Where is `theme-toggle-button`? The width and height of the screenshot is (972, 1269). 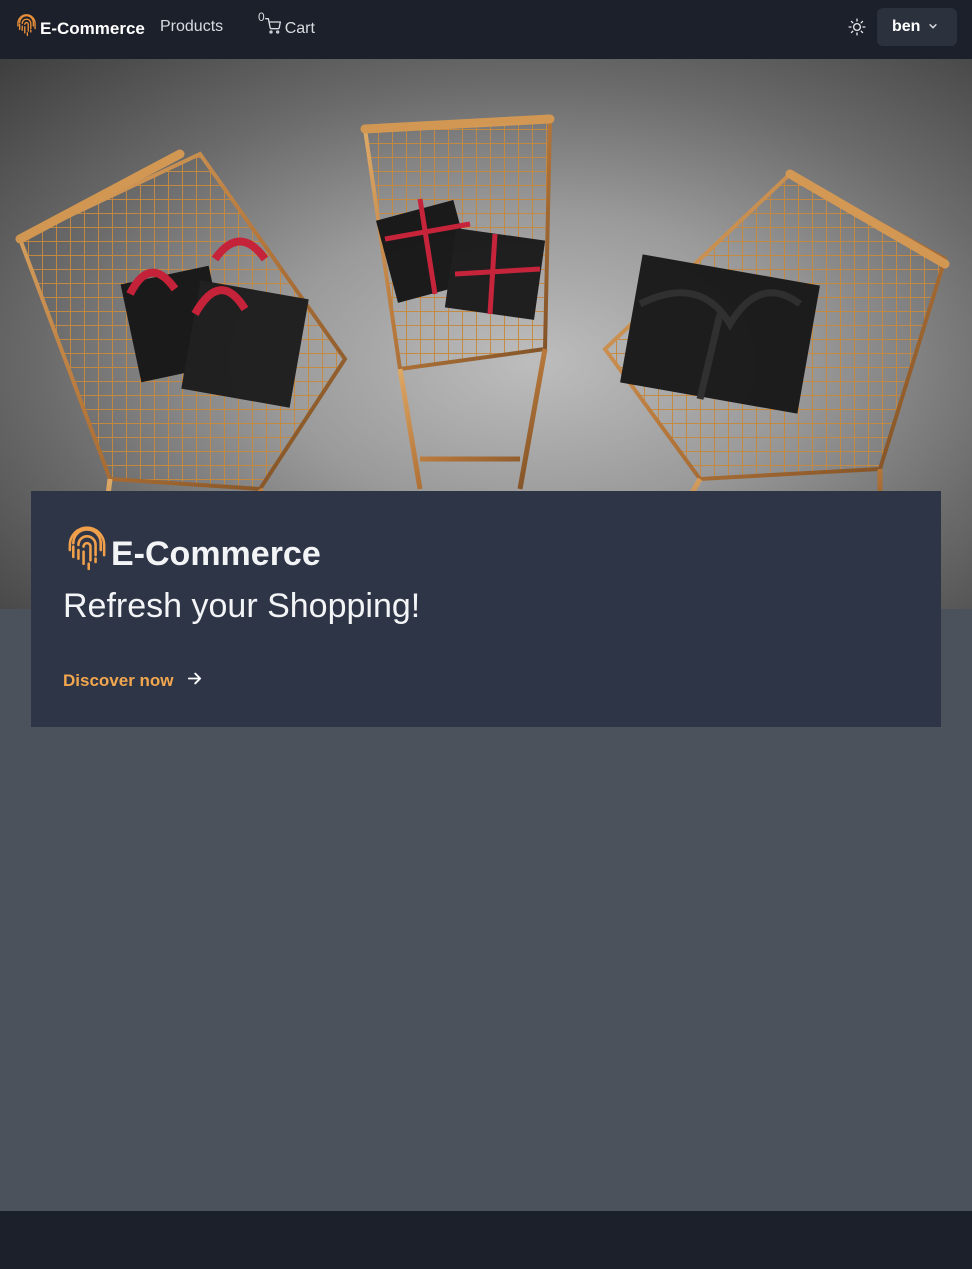 theme-toggle-button is located at coordinates (857, 28).